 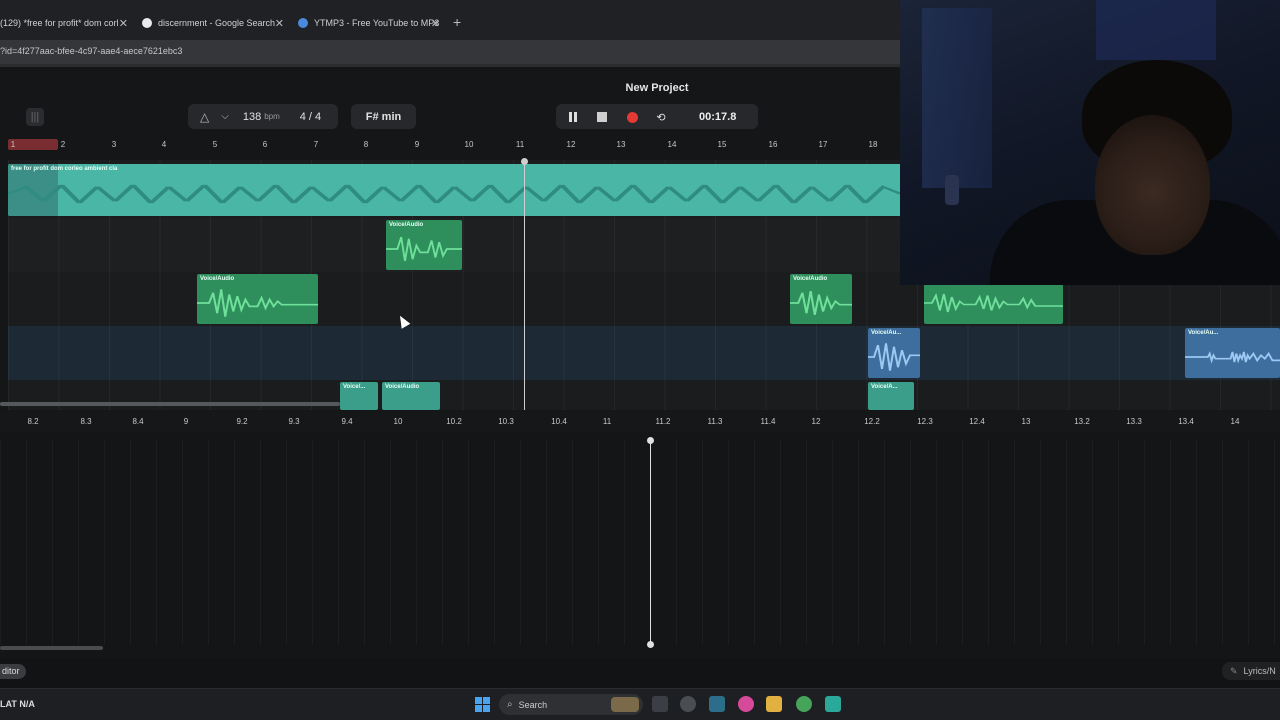 I want to click on editor-ruler-tick: 12.3, so click(x=925, y=421).